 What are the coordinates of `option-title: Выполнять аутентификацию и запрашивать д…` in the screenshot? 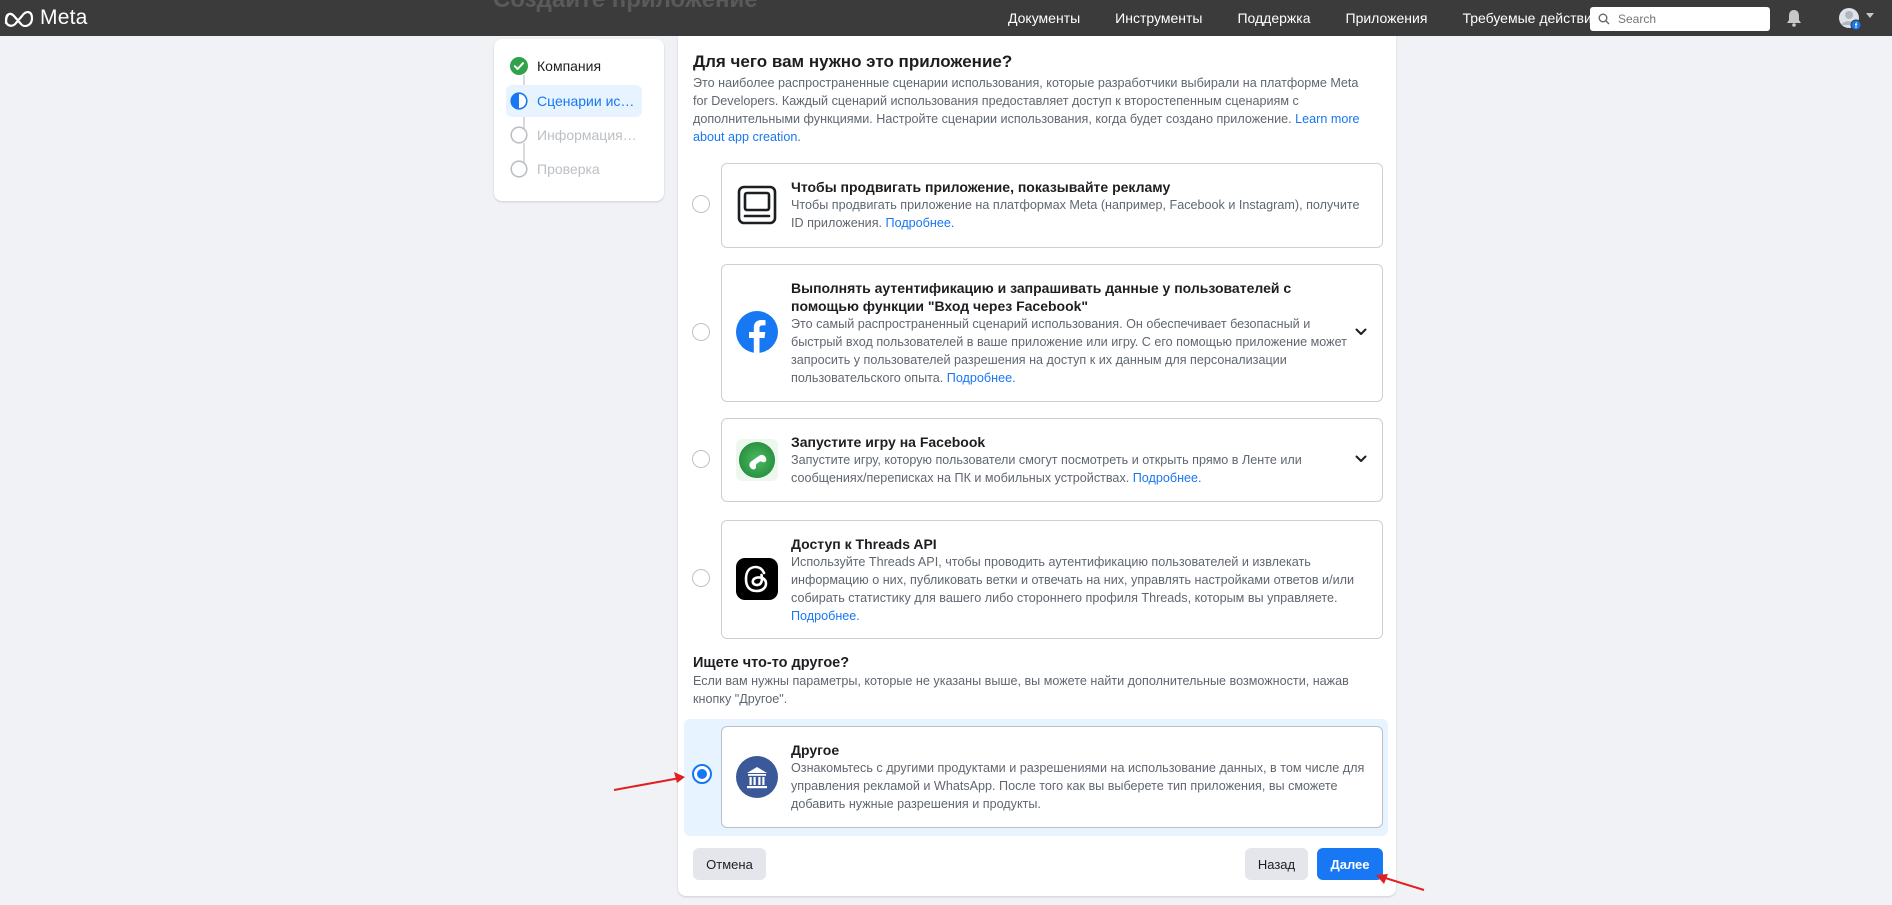 It's located at (1041, 297).